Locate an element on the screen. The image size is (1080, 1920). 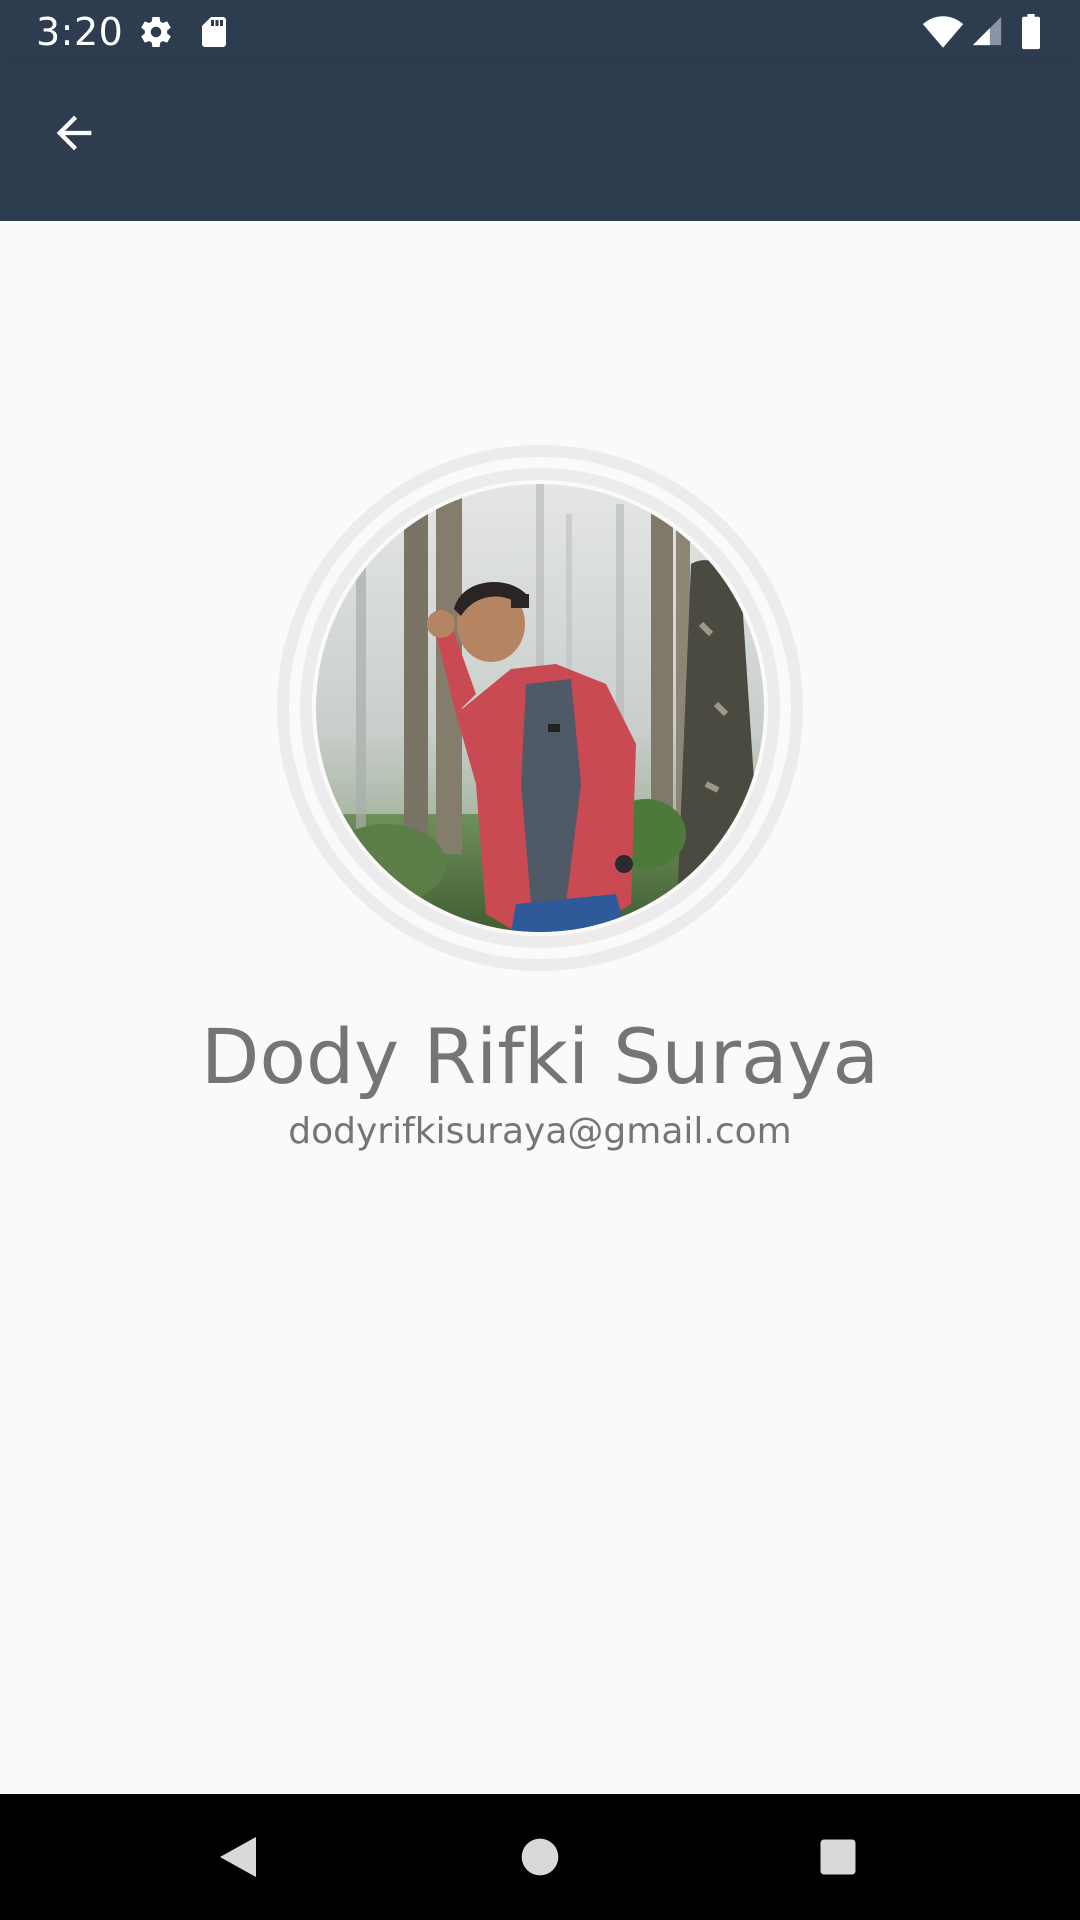
back-triangle-icon is located at coordinates (238, 1857).